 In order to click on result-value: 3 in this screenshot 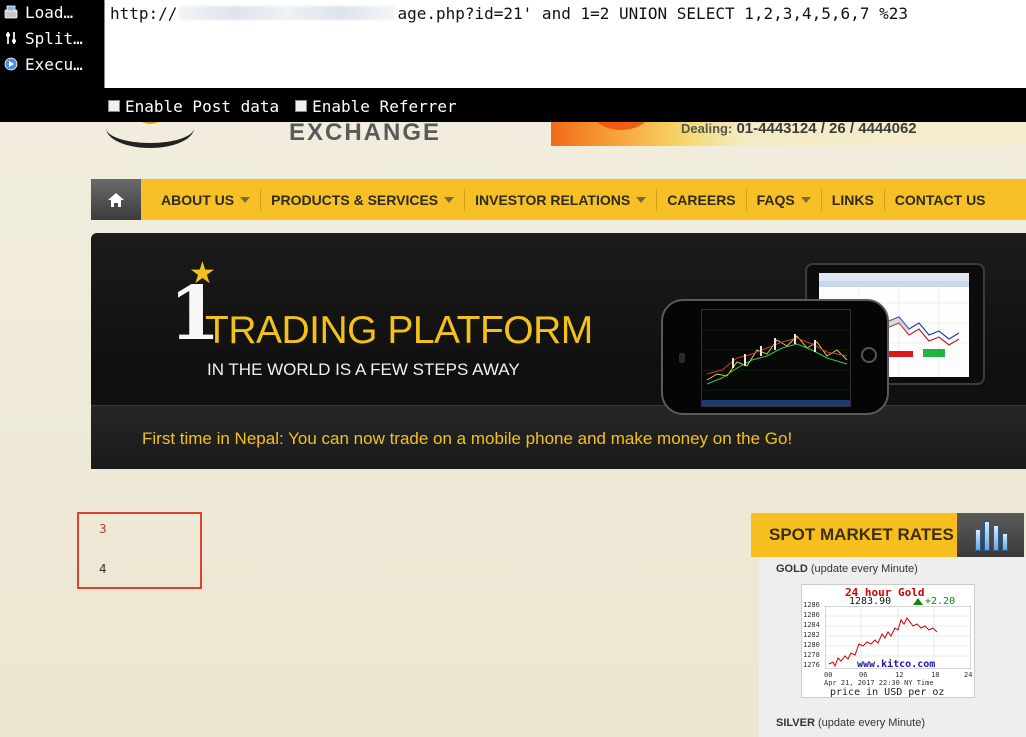, I will do `click(103, 529)`.